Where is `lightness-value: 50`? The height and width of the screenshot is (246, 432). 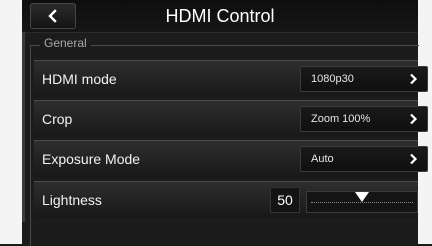
lightness-value: 50 is located at coordinates (285, 200).